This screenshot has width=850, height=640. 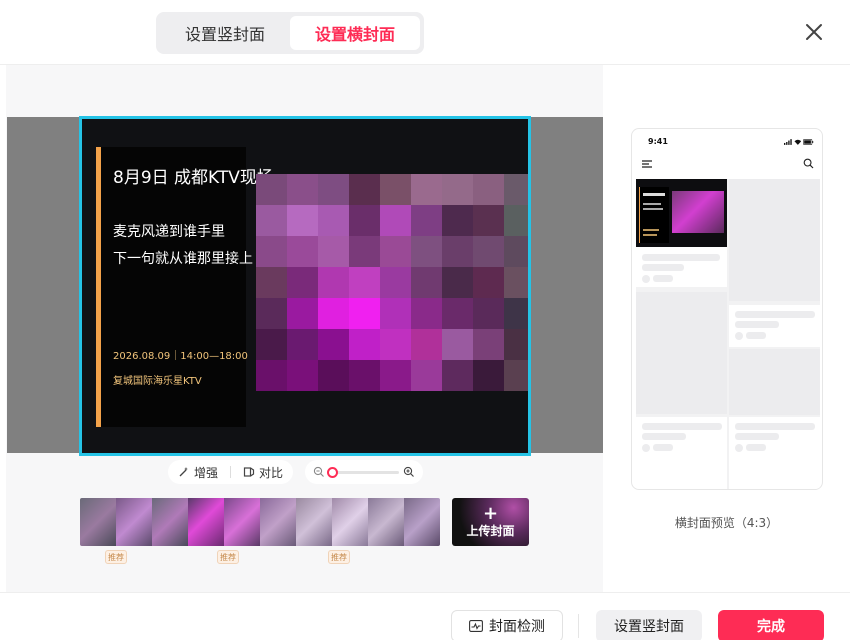 What do you see at coordinates (425, 592) in the screenshot?
I see `footer-divider` at bounding box center [425, 592].